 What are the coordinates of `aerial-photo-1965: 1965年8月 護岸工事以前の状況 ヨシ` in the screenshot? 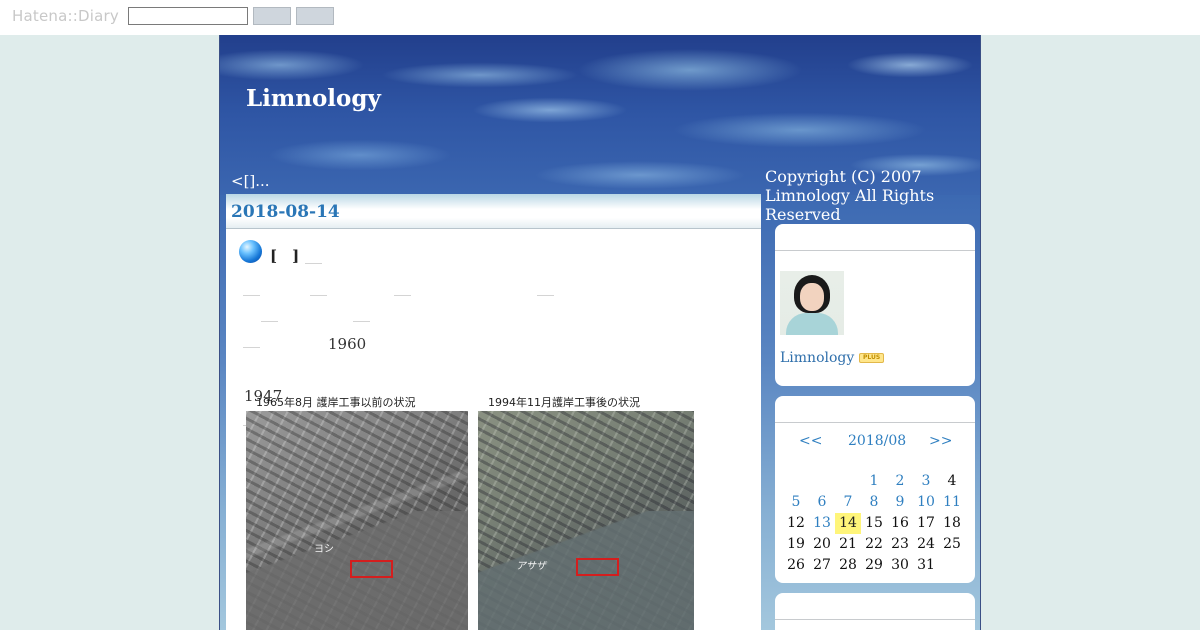 It's located at (357, 512).